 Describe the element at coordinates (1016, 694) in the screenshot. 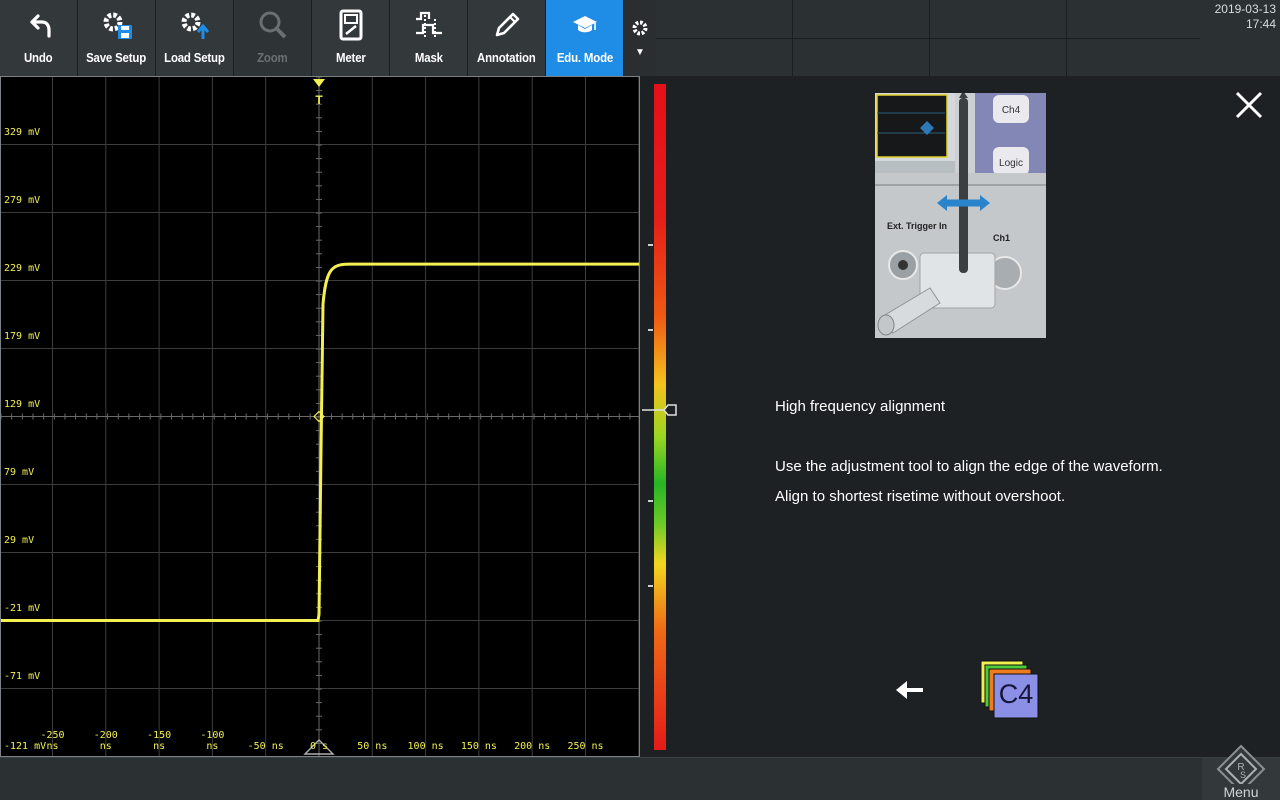

I see `channel-c4-label: C4` at that location.